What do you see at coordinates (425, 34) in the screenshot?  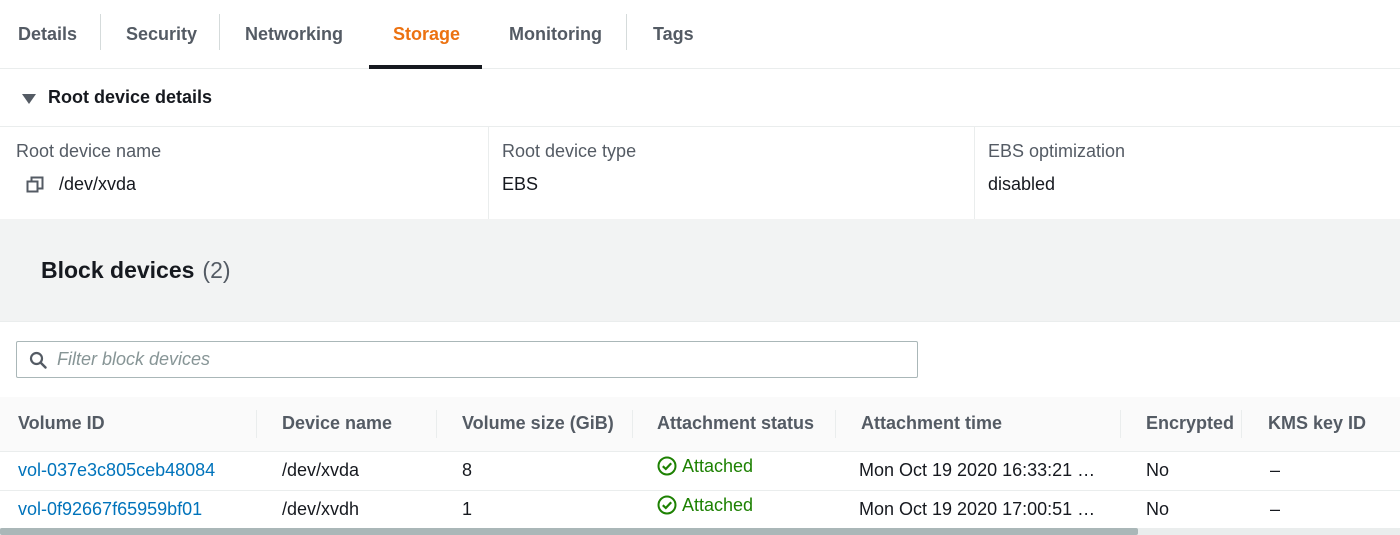 I see `tab-storage: Storage` at bounding box center [425, 34].